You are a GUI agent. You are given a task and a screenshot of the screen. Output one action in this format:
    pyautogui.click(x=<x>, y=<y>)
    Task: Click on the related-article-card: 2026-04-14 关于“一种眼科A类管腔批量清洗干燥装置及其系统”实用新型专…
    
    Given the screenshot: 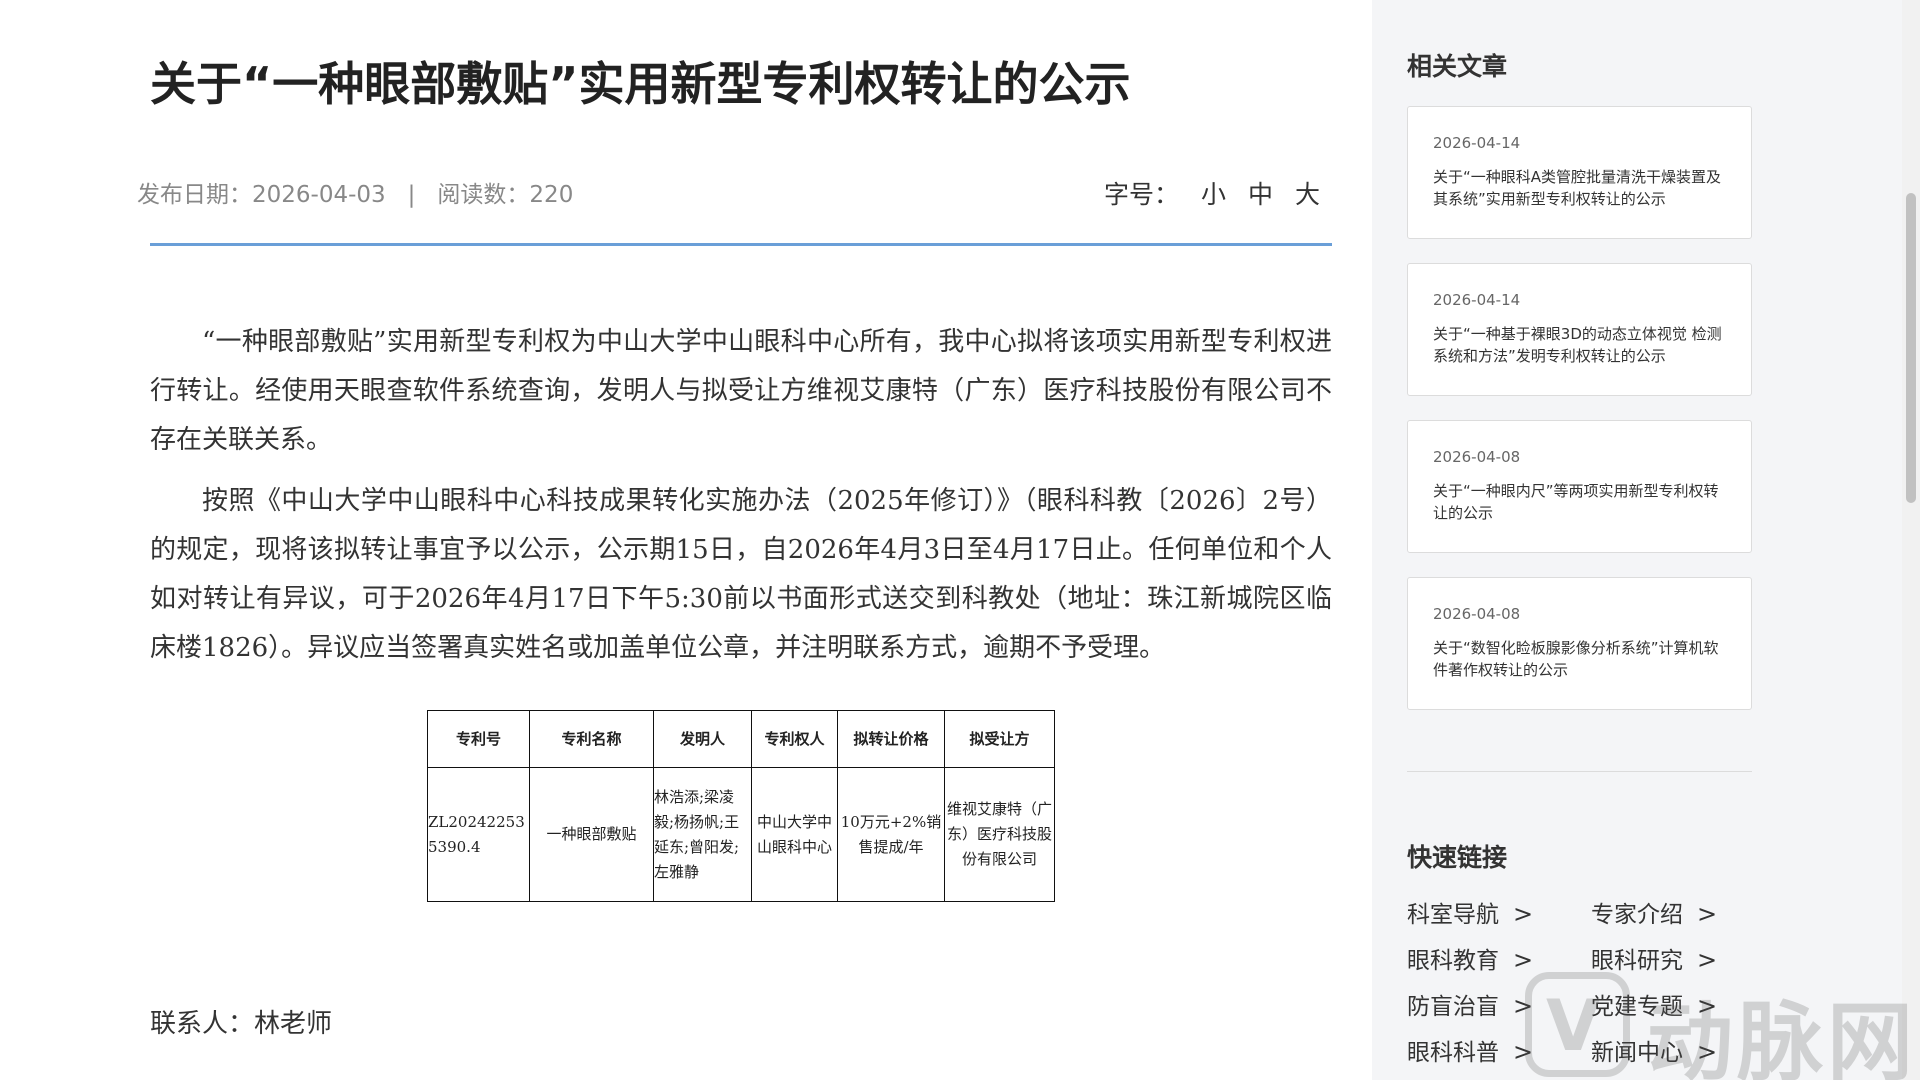 What is the action you would take?
    pyautogui.click(x=1579, y=172)
    